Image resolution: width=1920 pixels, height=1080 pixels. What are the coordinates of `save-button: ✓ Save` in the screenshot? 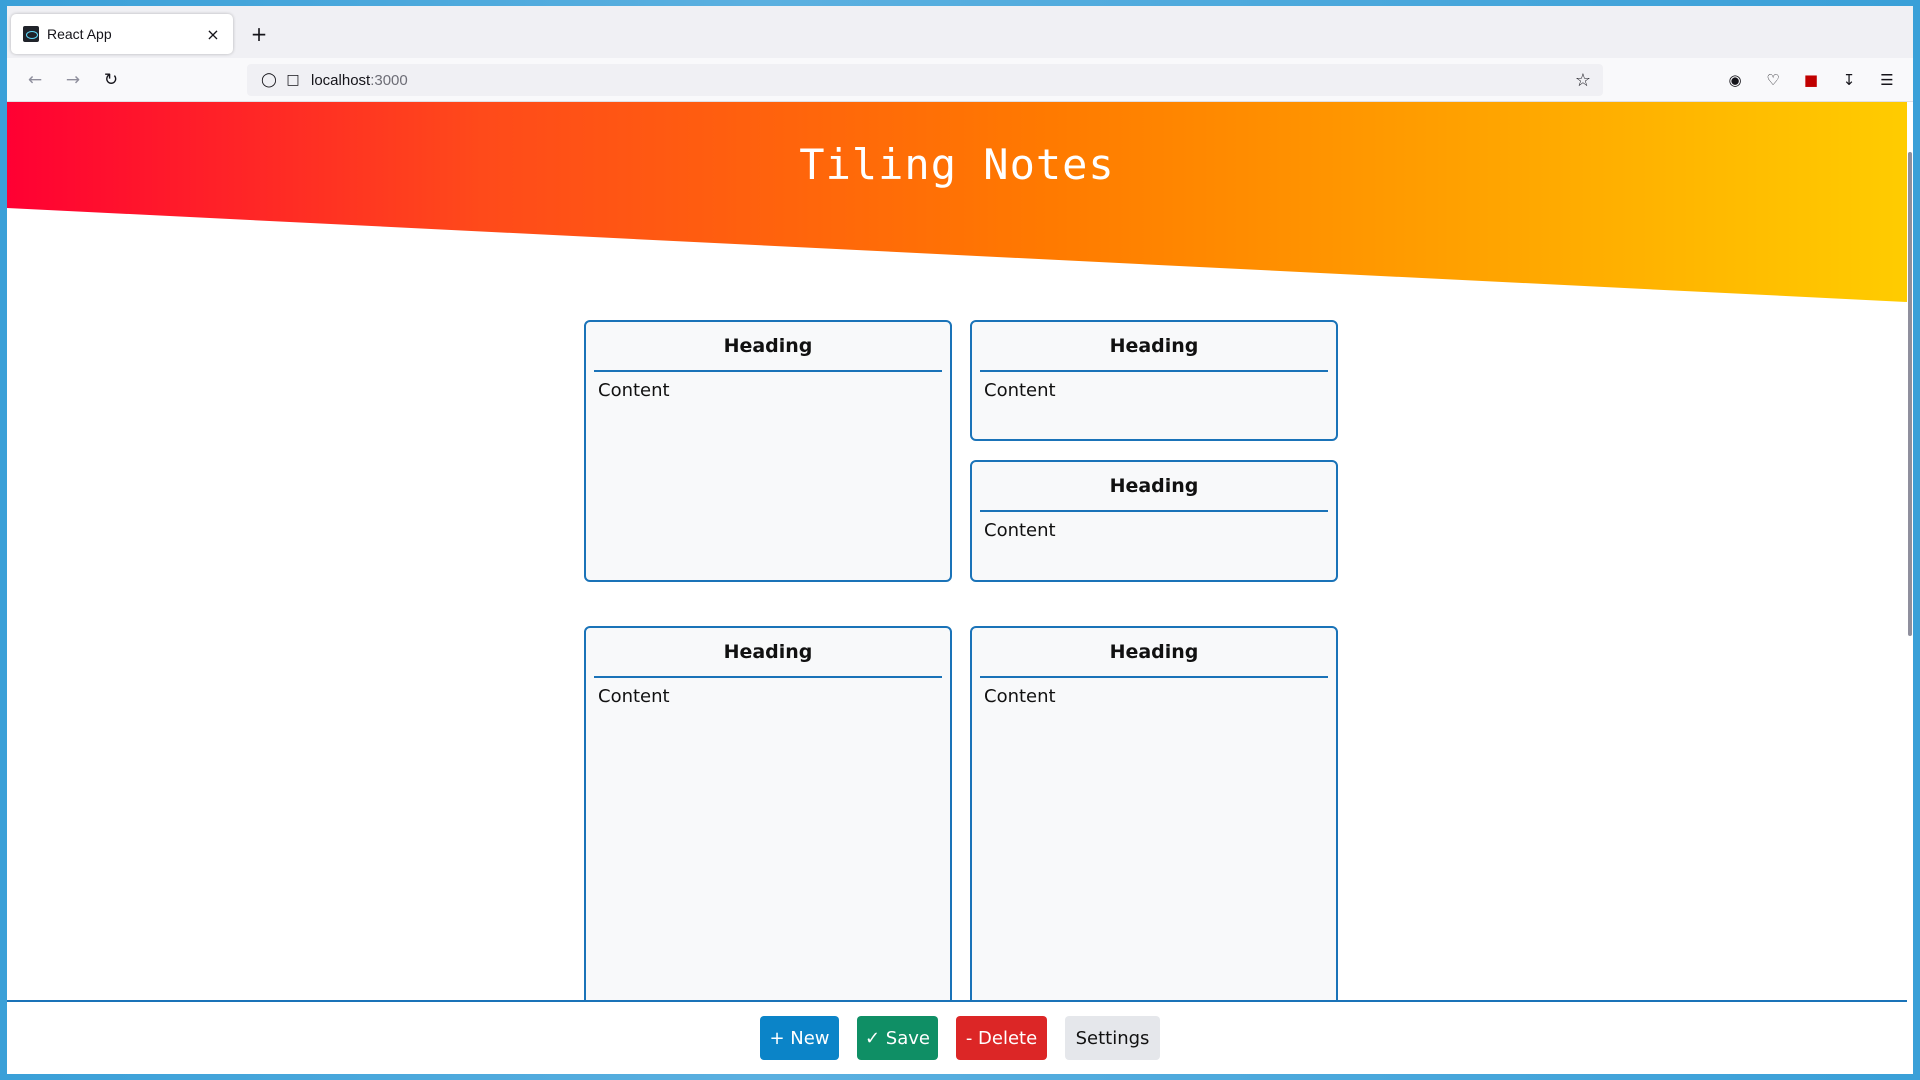 It's located at (897, 1038).